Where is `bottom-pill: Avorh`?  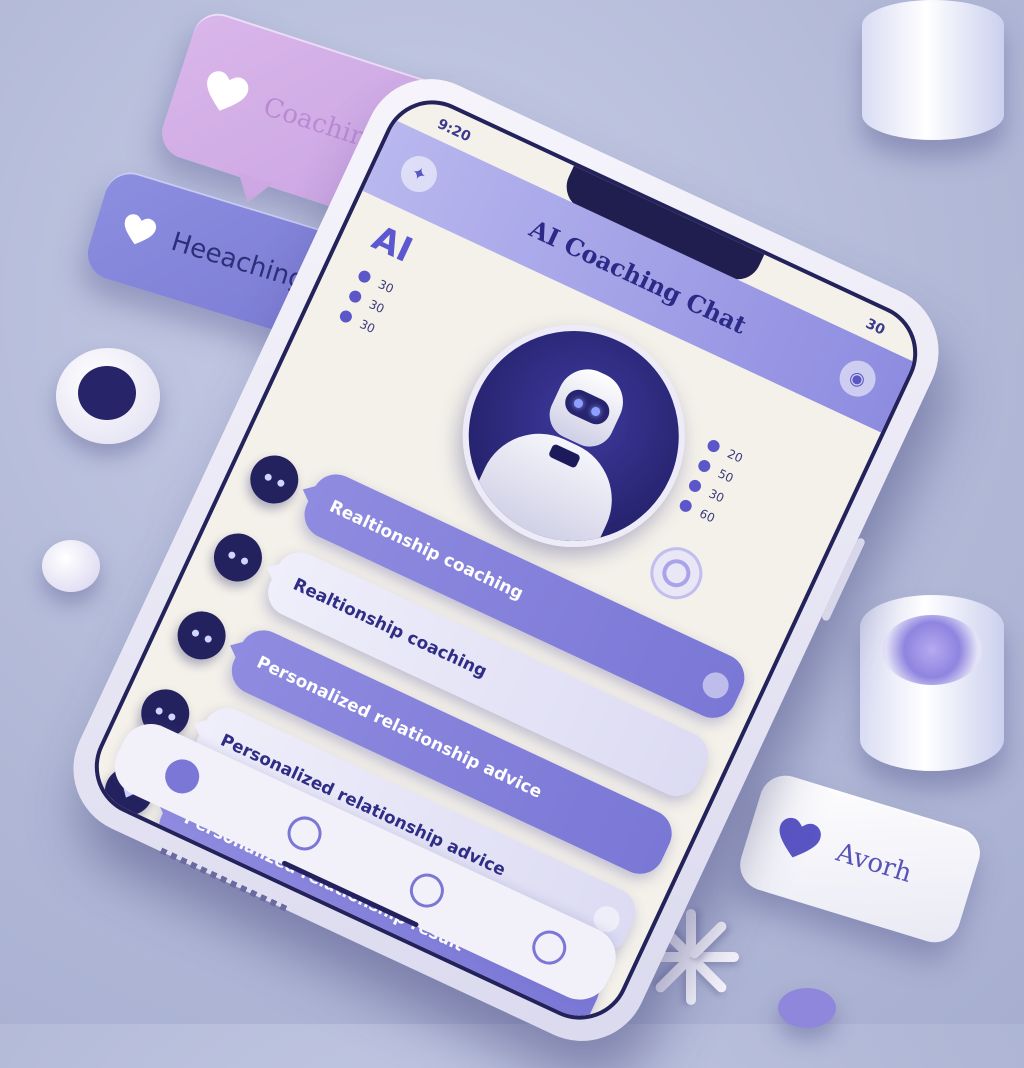
bottom-pill: Avorh is located at coordinates (860, 859).